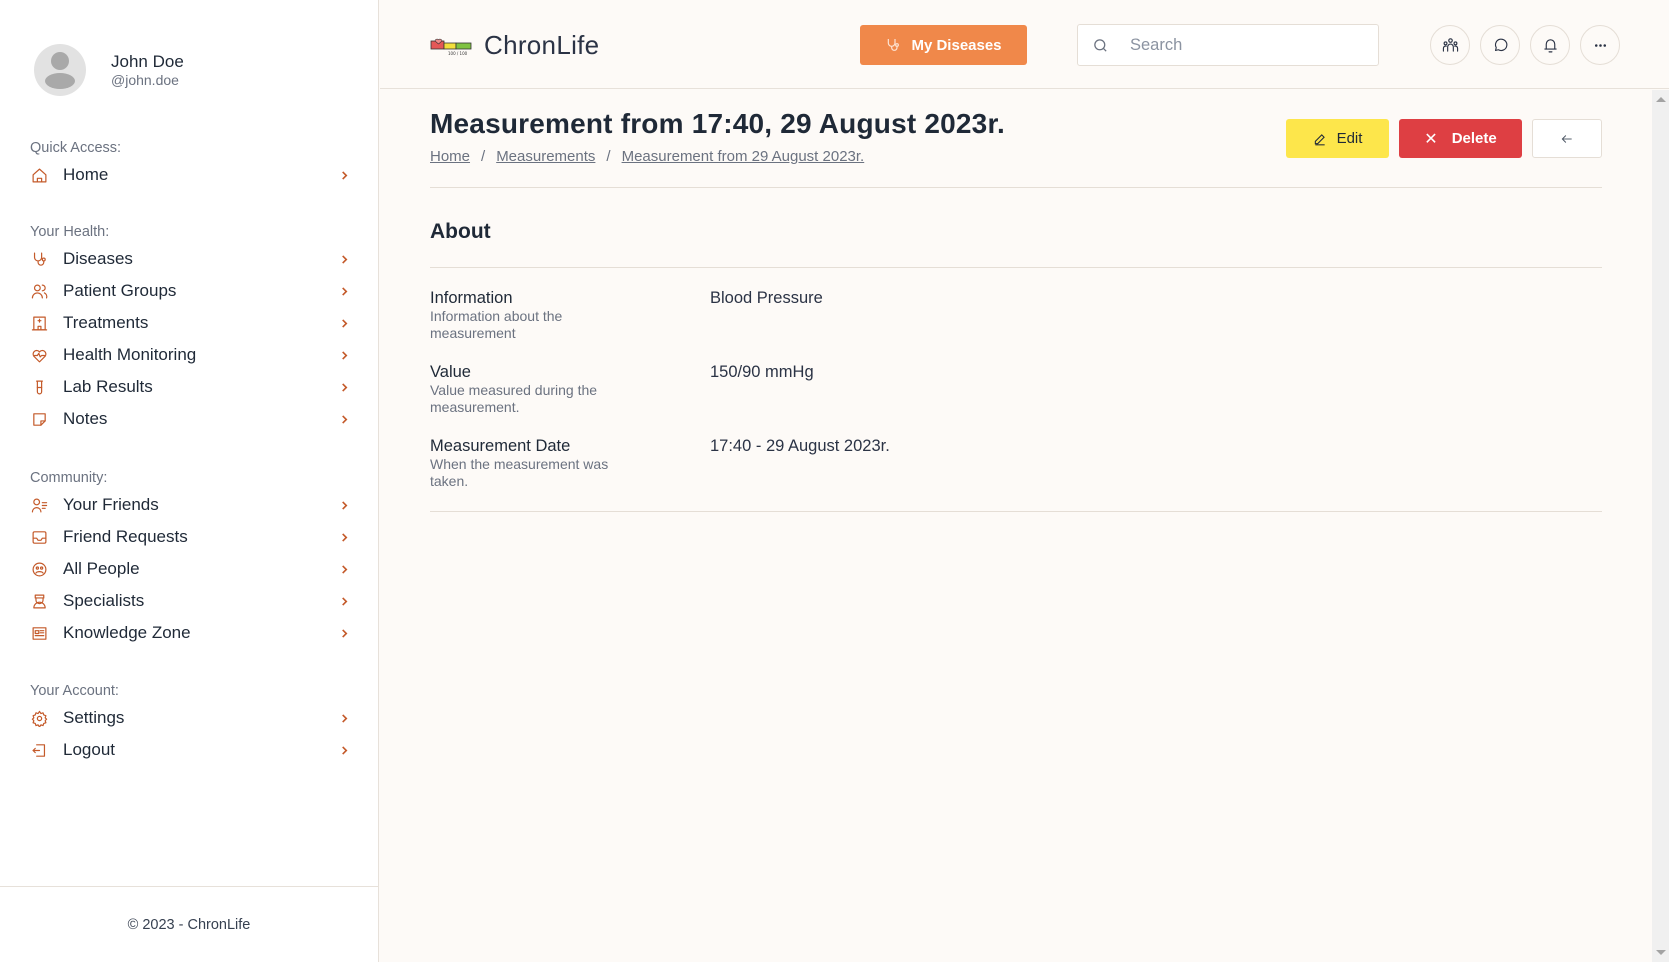  I want to click on gear-icon, so click(39, 718).